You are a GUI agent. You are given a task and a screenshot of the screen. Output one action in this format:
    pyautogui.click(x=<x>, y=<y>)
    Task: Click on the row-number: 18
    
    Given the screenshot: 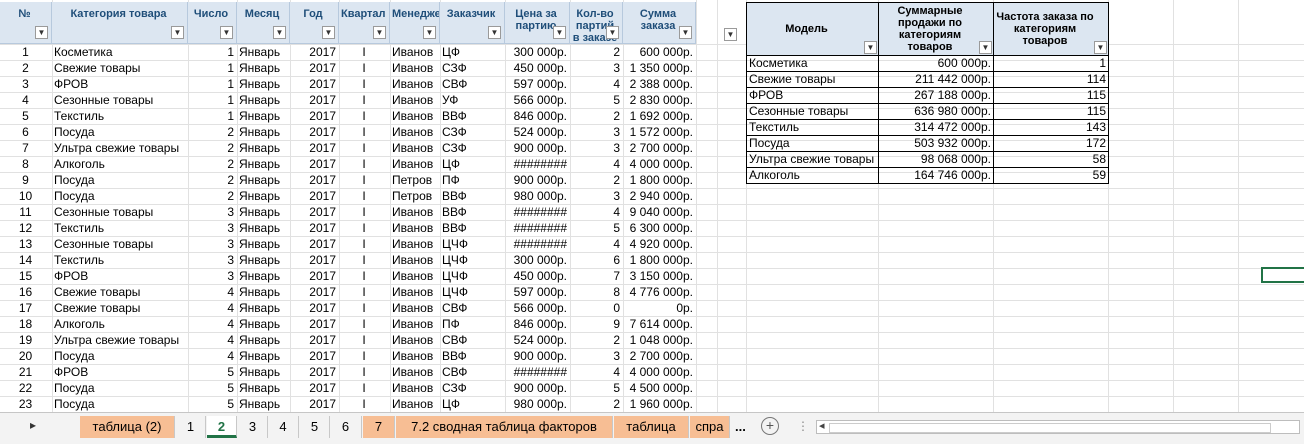 What is the action you would take?
    pyautogui.click(x=25, y=324)
    